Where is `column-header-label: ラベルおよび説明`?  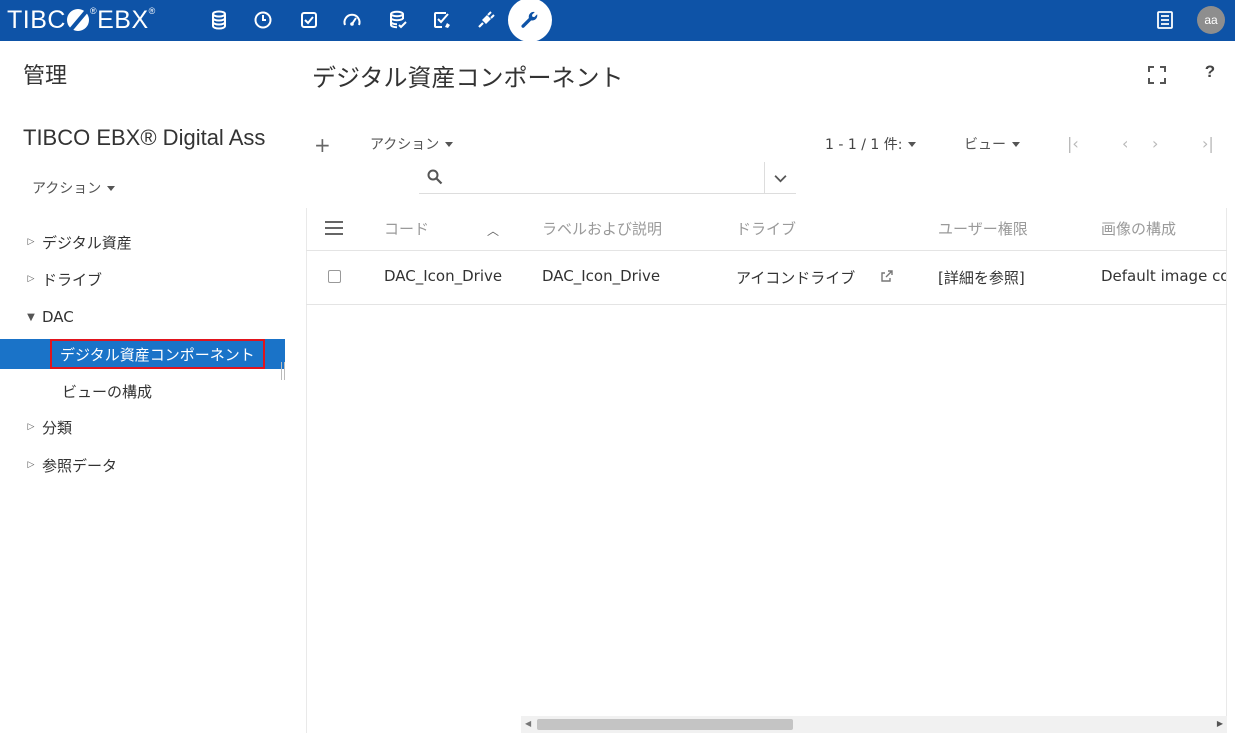
column-header-label: ラベルおよび説明 is located at coordinates (602, 228).